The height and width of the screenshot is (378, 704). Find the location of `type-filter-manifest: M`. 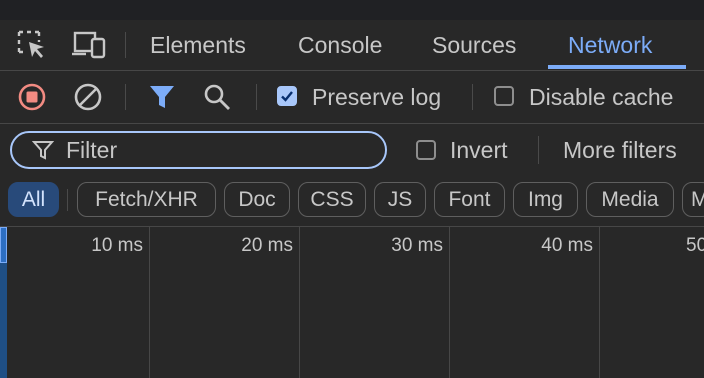

type-filter-manifest: M is located at coordinates (693, 199).